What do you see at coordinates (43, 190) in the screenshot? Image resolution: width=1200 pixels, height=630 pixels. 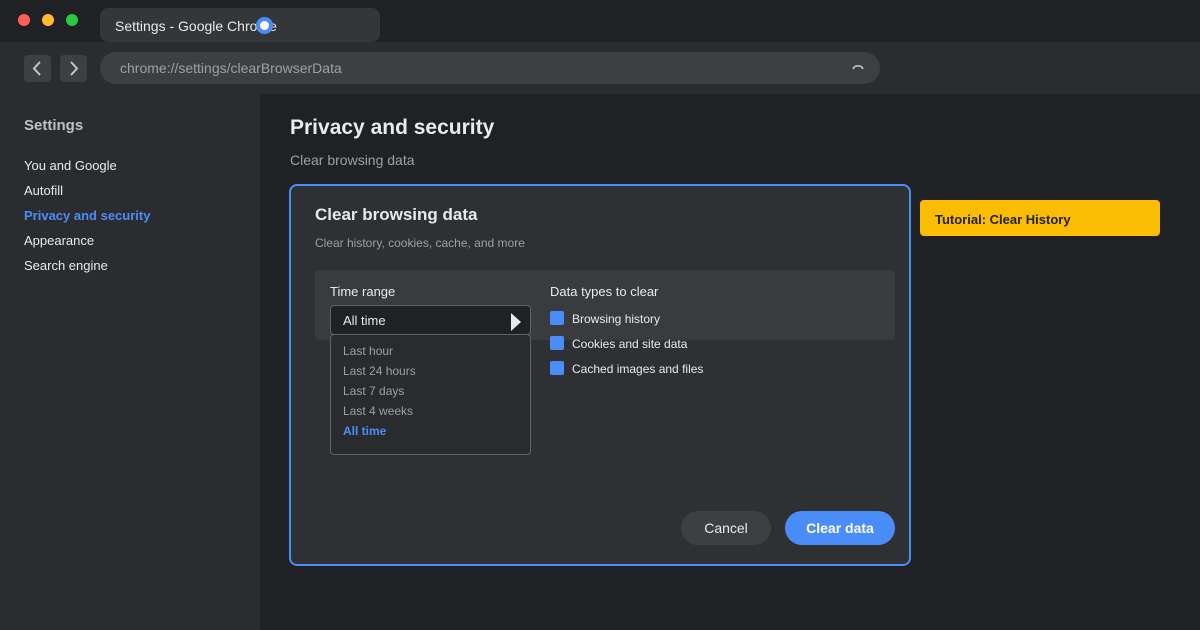 I see `sidebar-item-autofill: Autofill` at bounding box center [43, 190].